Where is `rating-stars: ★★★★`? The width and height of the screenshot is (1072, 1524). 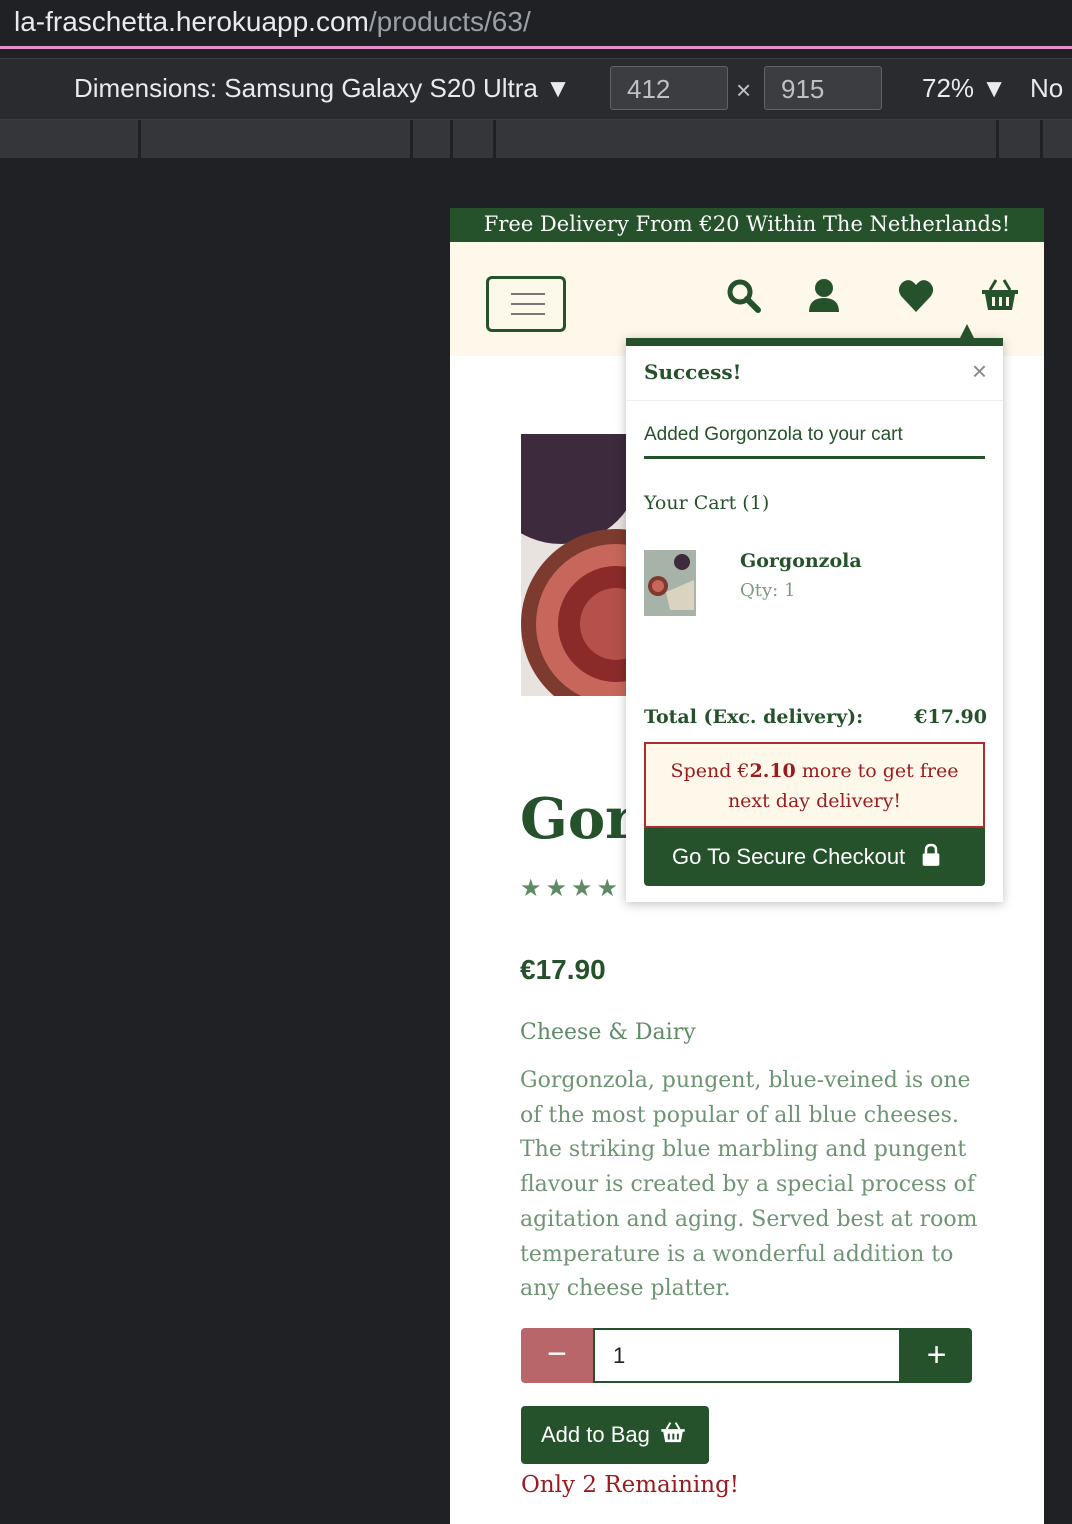 rating-stars: ★★★★ is located at coordinates (571, 888).